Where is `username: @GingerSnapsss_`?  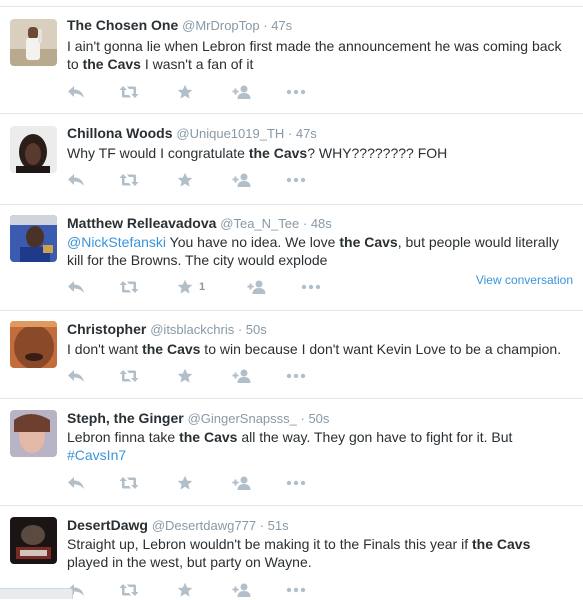
username: @GingerSnapsss_ is located at coordinates (242, 418).